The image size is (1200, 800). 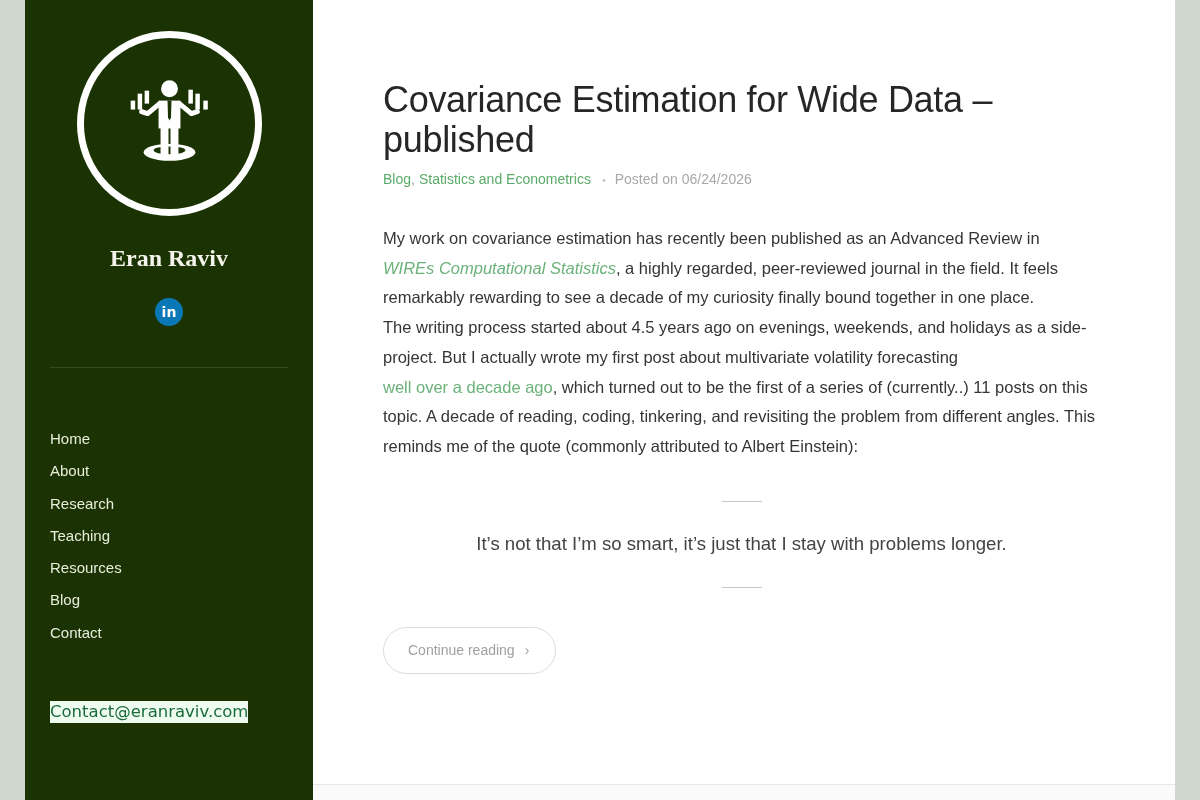 What do you see at coordinates (76, 632) in the screenshot?
I see `nav-link: Contact` at bounding box center [76, 632].